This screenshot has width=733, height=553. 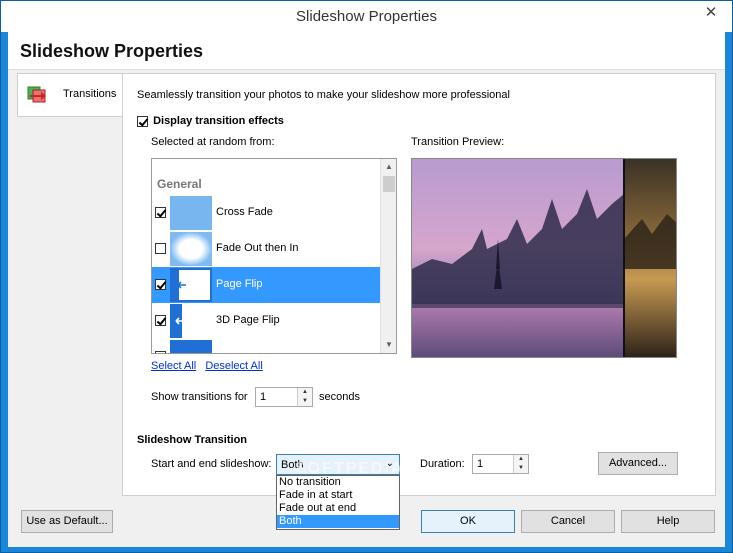 What do you see at coordinates (179, 184) in the screenshot?
I see `list-group-general: General` at bounding box center [179, 184].